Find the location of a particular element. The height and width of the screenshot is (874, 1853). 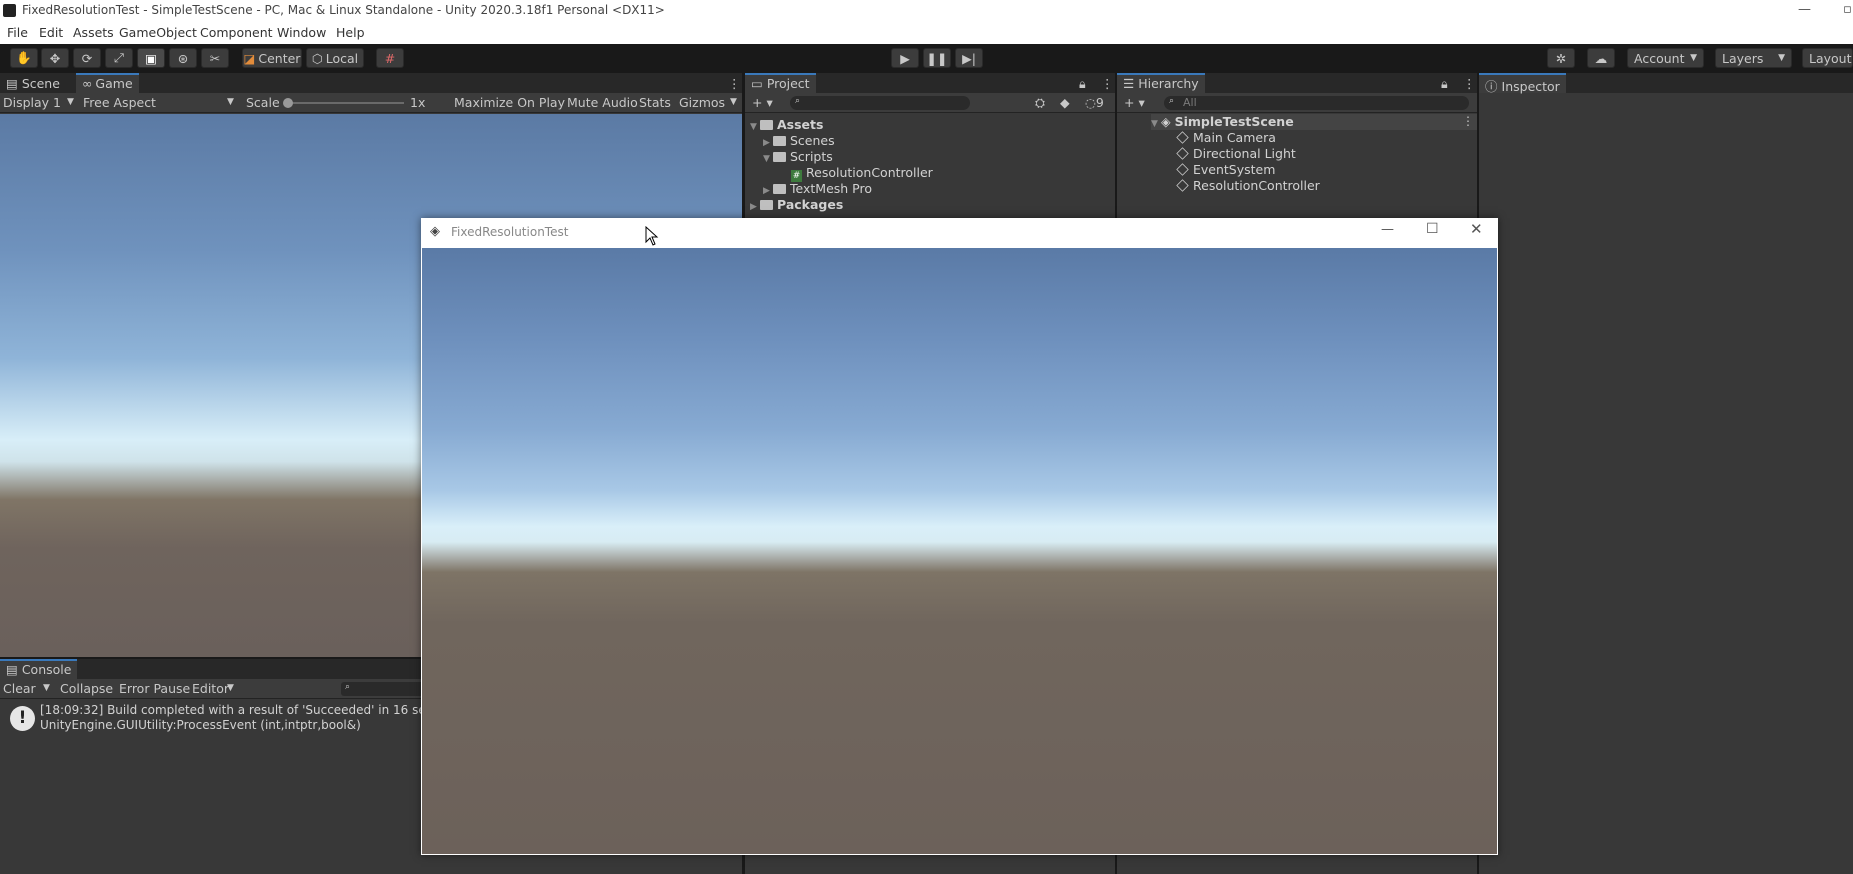

tab-inspector: ⓘ Inspector is located at coordinates (1522, 83).